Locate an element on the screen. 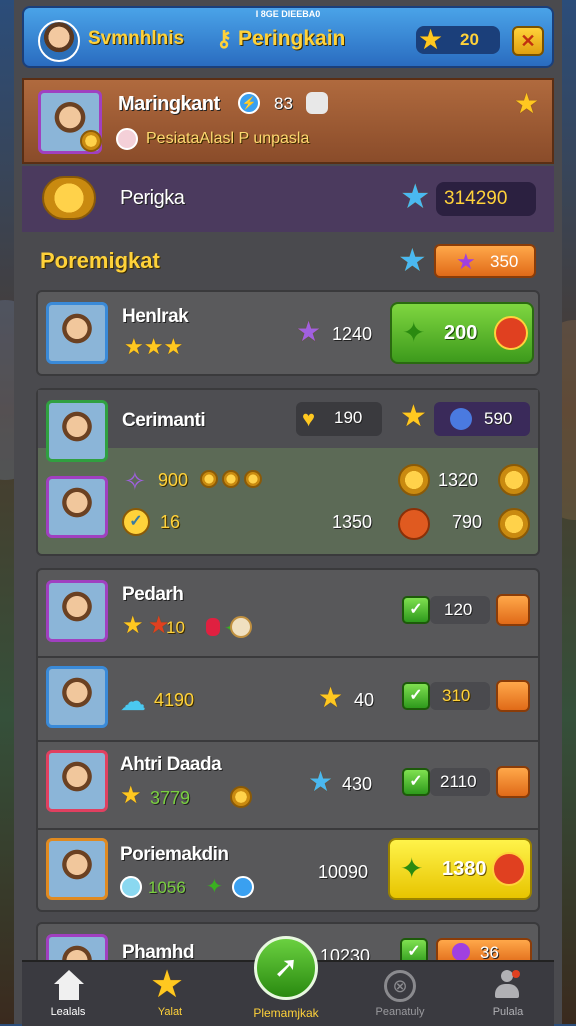  top-bar-tiny-label: I 8GE DIEEBA0 is located at coordinates (288, 14).